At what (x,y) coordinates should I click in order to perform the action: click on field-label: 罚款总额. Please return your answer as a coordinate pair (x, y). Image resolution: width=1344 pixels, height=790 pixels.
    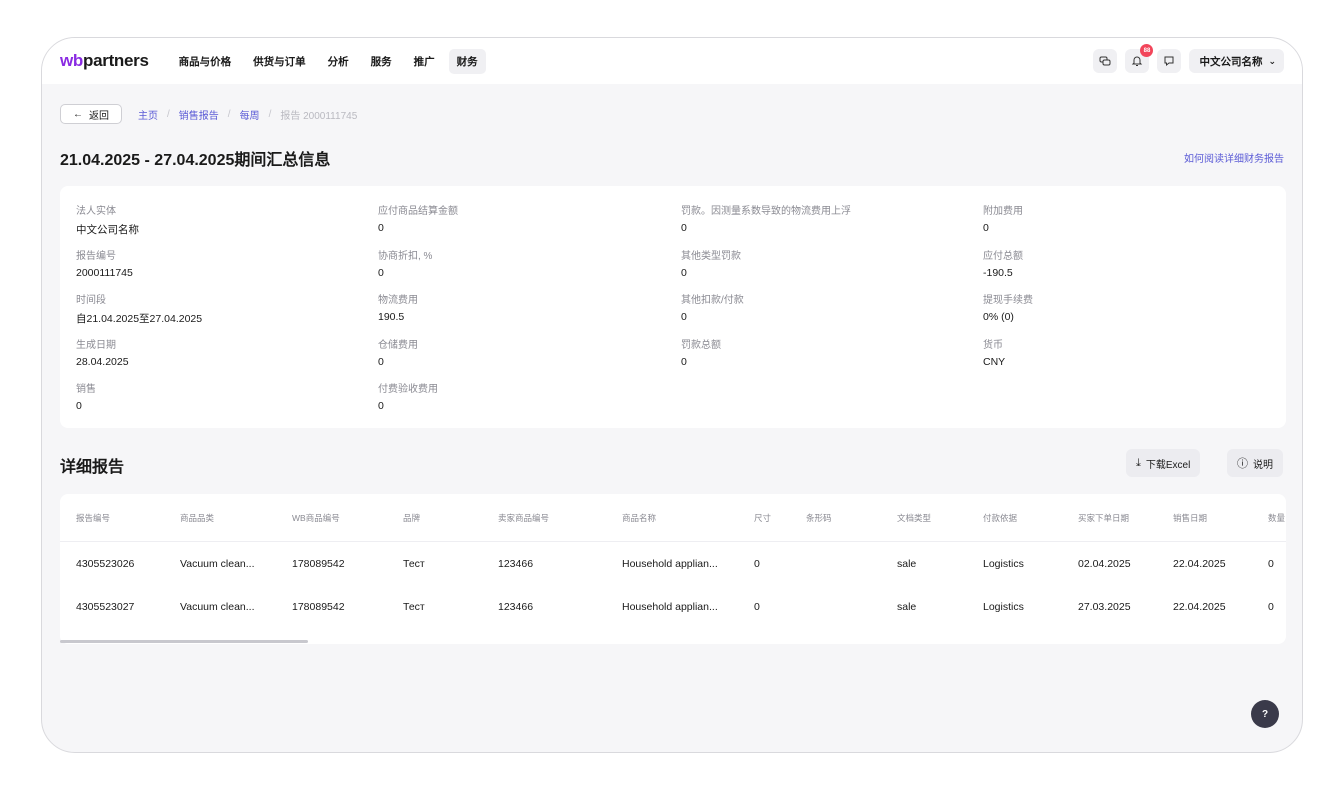
    Looking at the image, I should click on (701, 345).